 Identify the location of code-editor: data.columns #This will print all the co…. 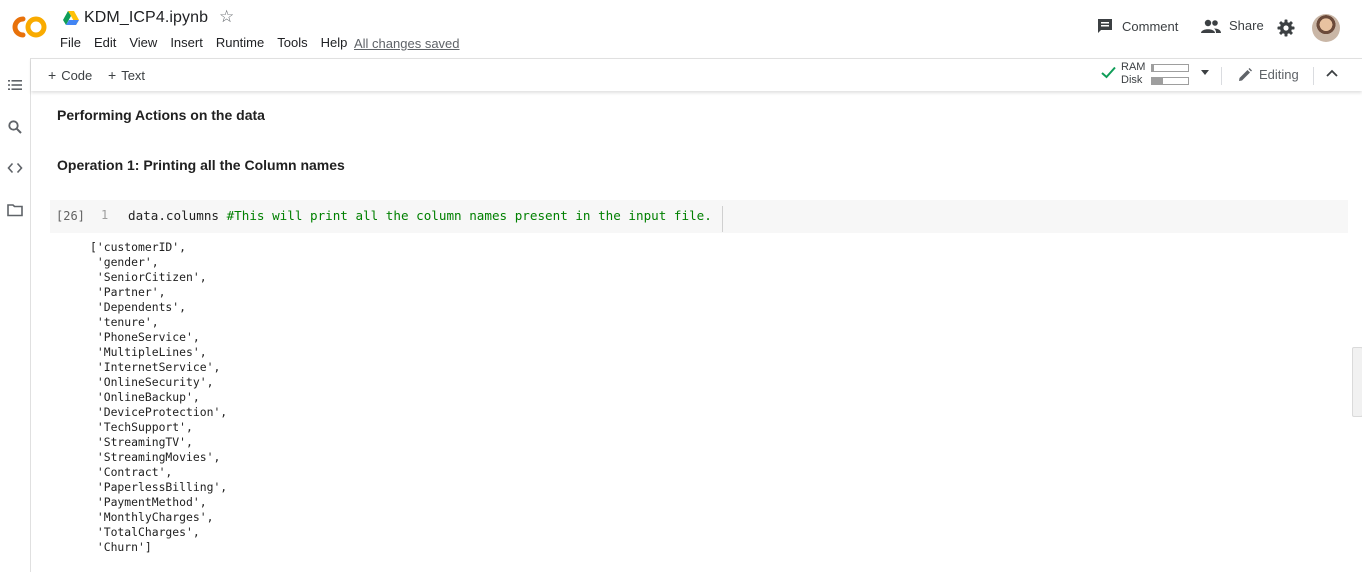
(420, 215).